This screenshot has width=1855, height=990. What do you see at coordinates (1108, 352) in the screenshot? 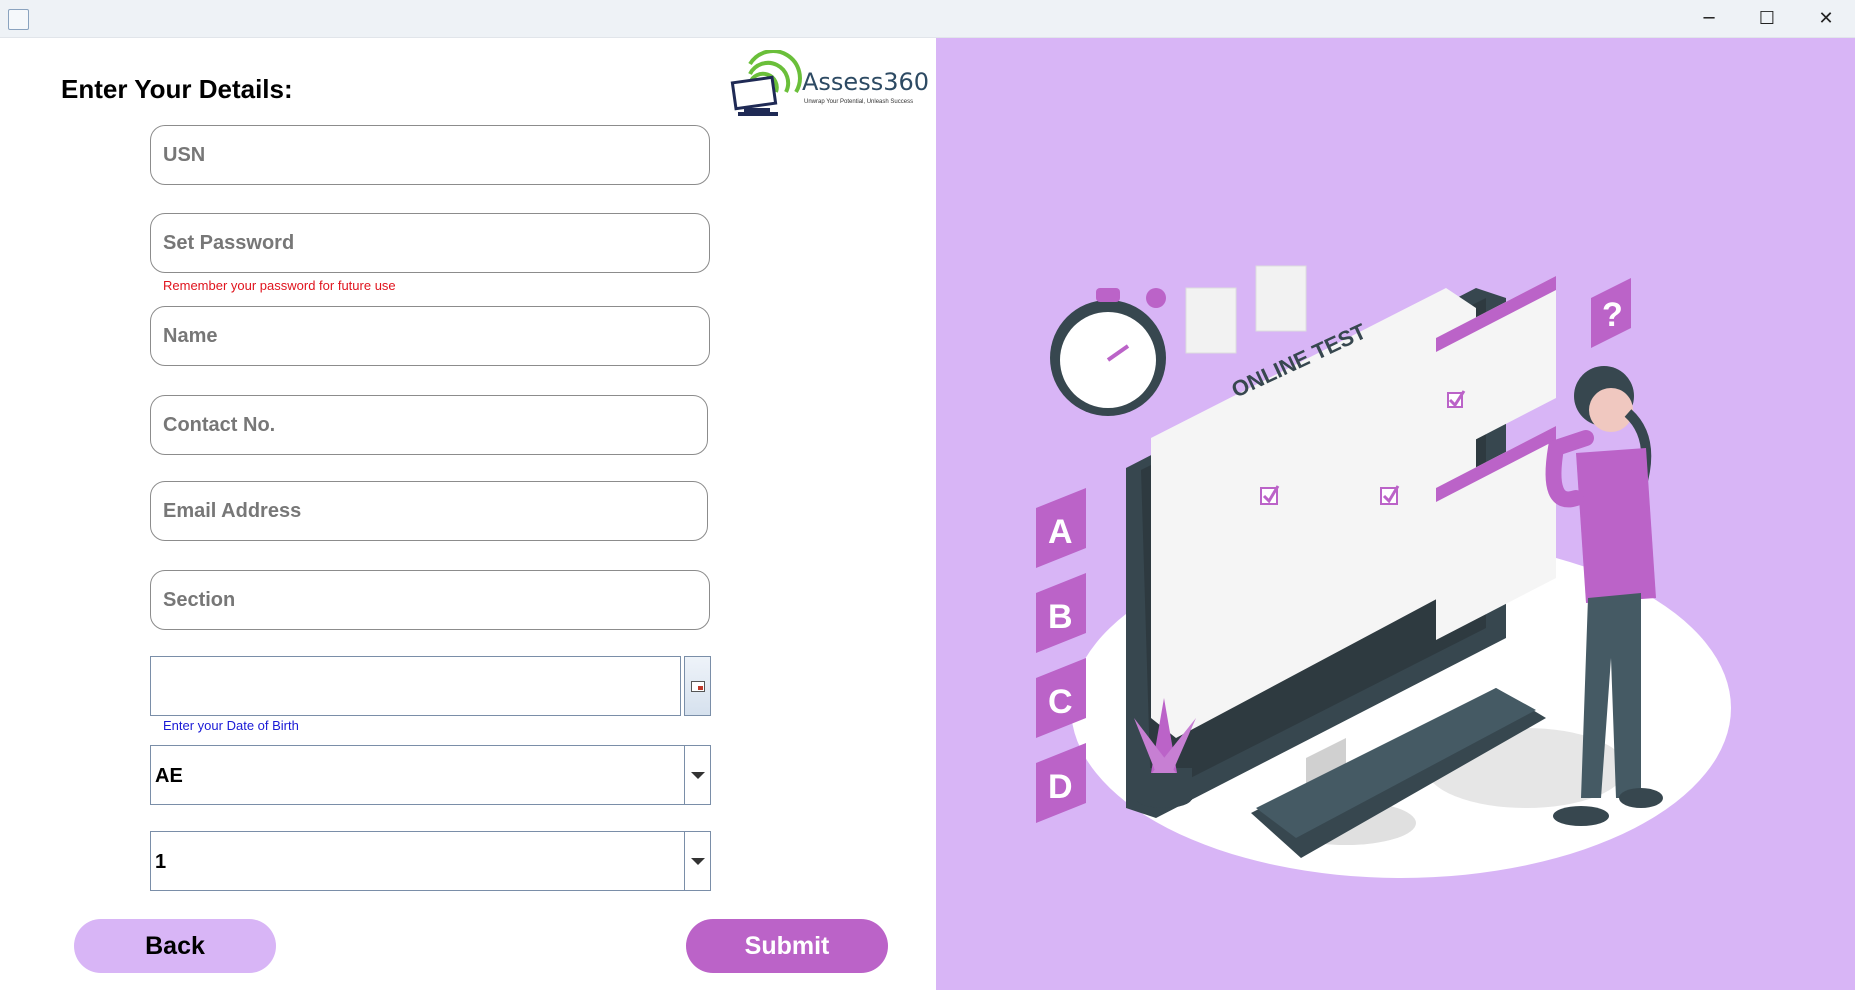
I see `stopwatch-icon` at bounding box center [1108, 352].